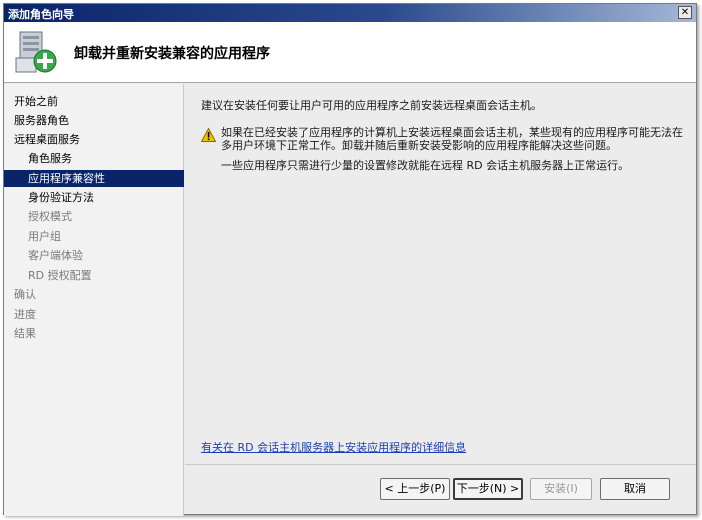  What do you see at coordinates (561, 489) in the screenshot?
I see `install-button: 安装(I)` at bounding box center [561, 489].